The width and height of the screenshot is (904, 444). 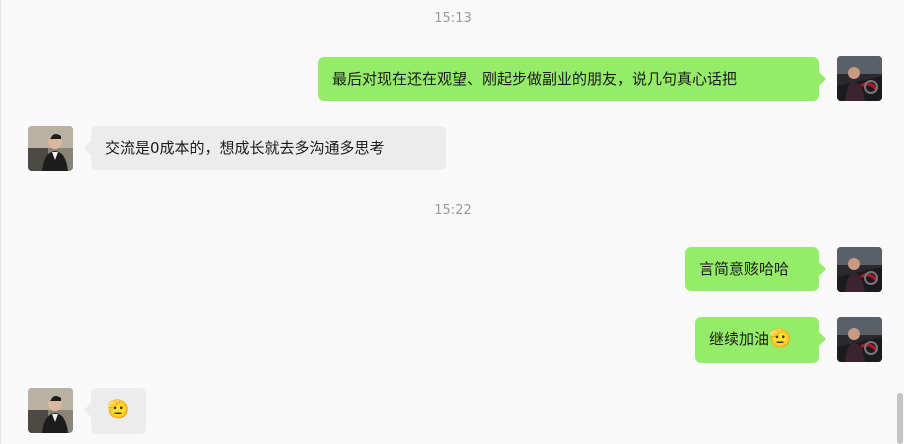 What do you see at coordinates (265, 148) in the screenshot?
I see `message-bubble-incoming: 交流是0成本的，想成长就去多沟通多思考` at bounding box center [265, 148].